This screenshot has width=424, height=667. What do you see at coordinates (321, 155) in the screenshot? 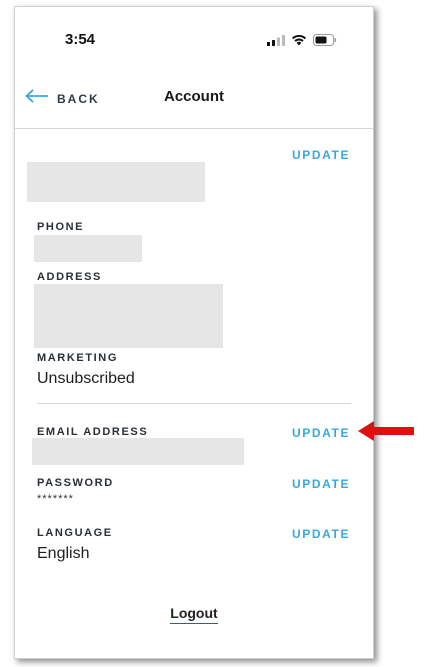
I see `update-name-button: UPDATE` at bounding box center [321, 155].